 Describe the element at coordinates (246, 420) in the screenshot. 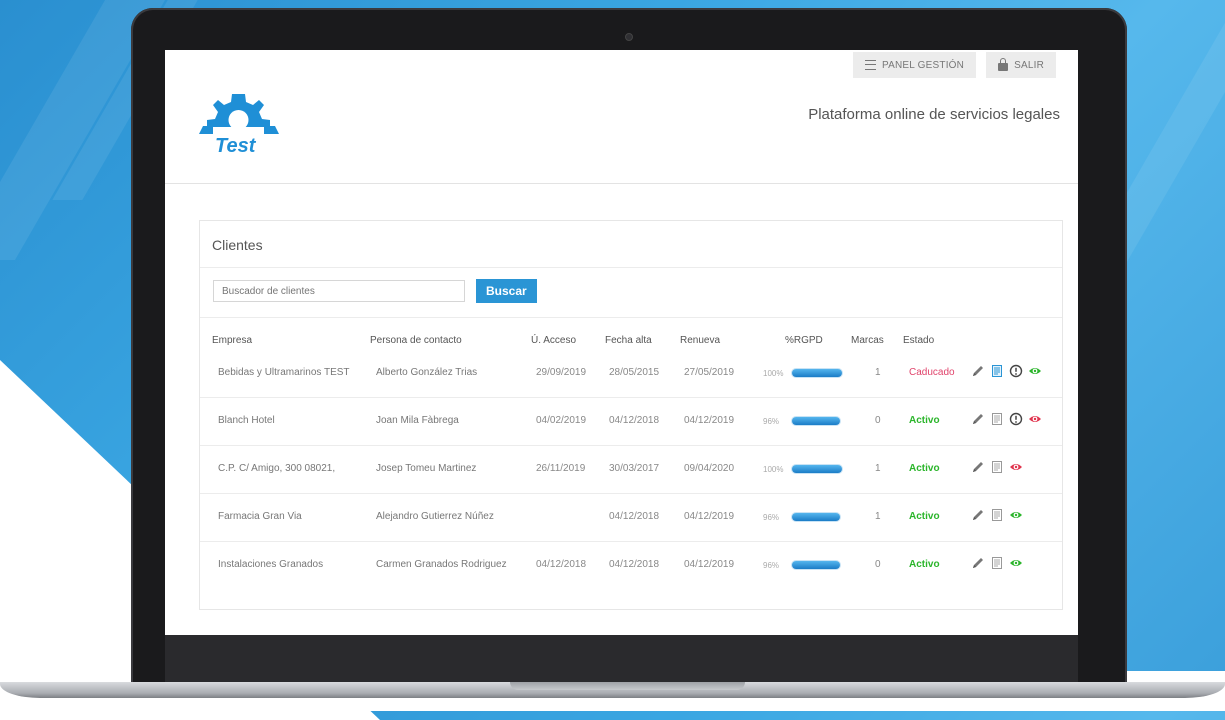

I see `cell-empresa: Blanch Hotel` at that location.